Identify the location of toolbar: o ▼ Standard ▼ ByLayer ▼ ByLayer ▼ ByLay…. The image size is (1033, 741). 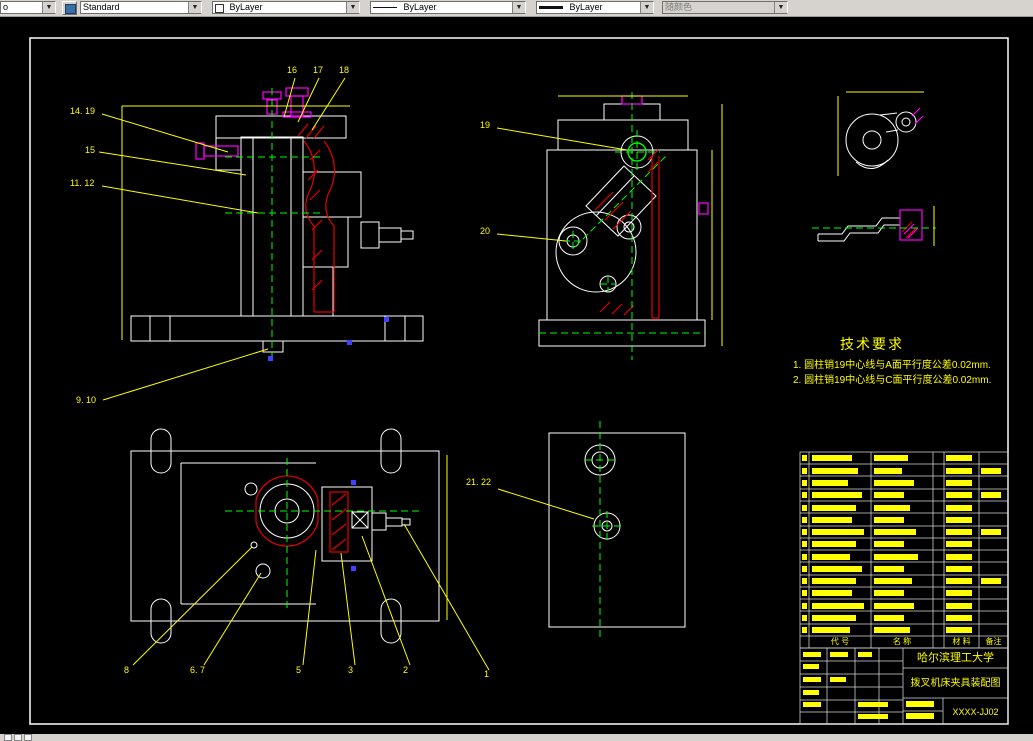
(516, 8).